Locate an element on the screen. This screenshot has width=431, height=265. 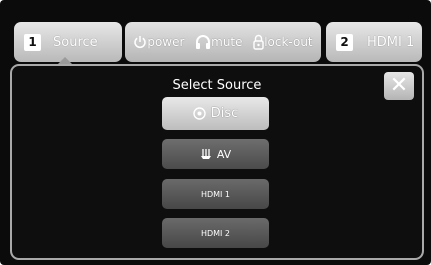
source-hdmi1-button: HDMI 1 is located at coordinates (215, 194).